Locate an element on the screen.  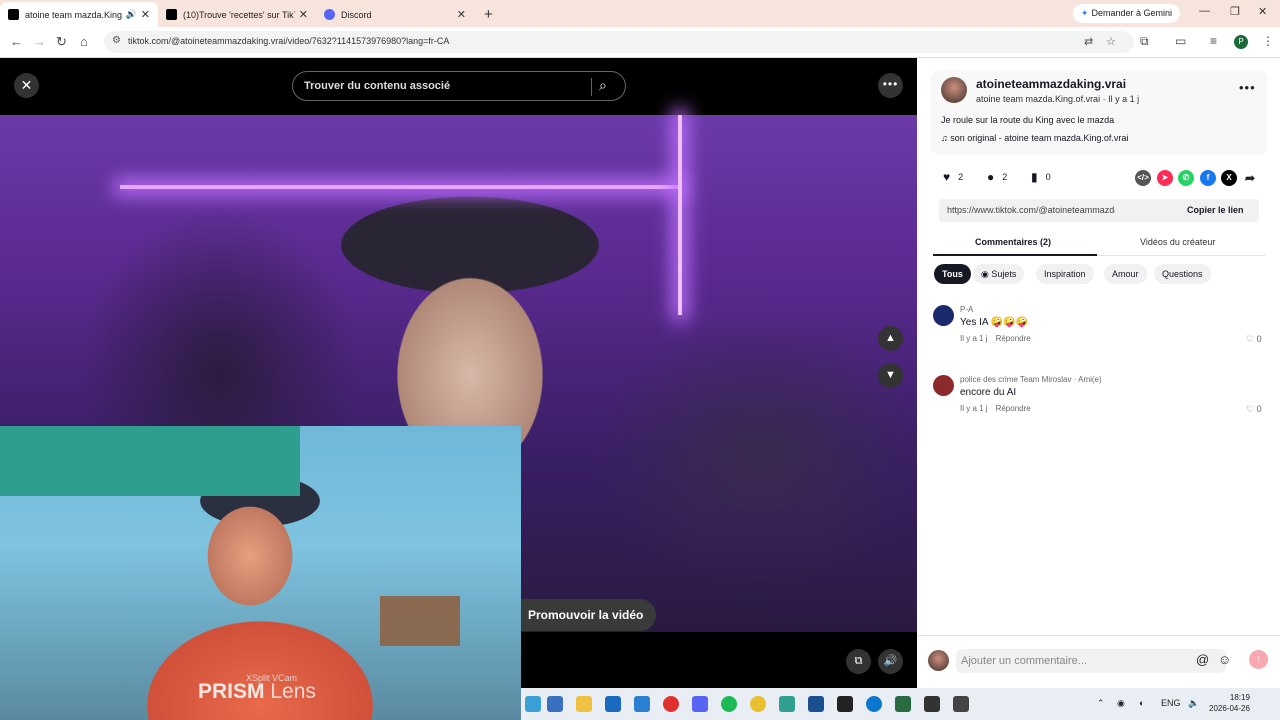
save-stat: ▮ 0 is located at coordinates (1041, 177).